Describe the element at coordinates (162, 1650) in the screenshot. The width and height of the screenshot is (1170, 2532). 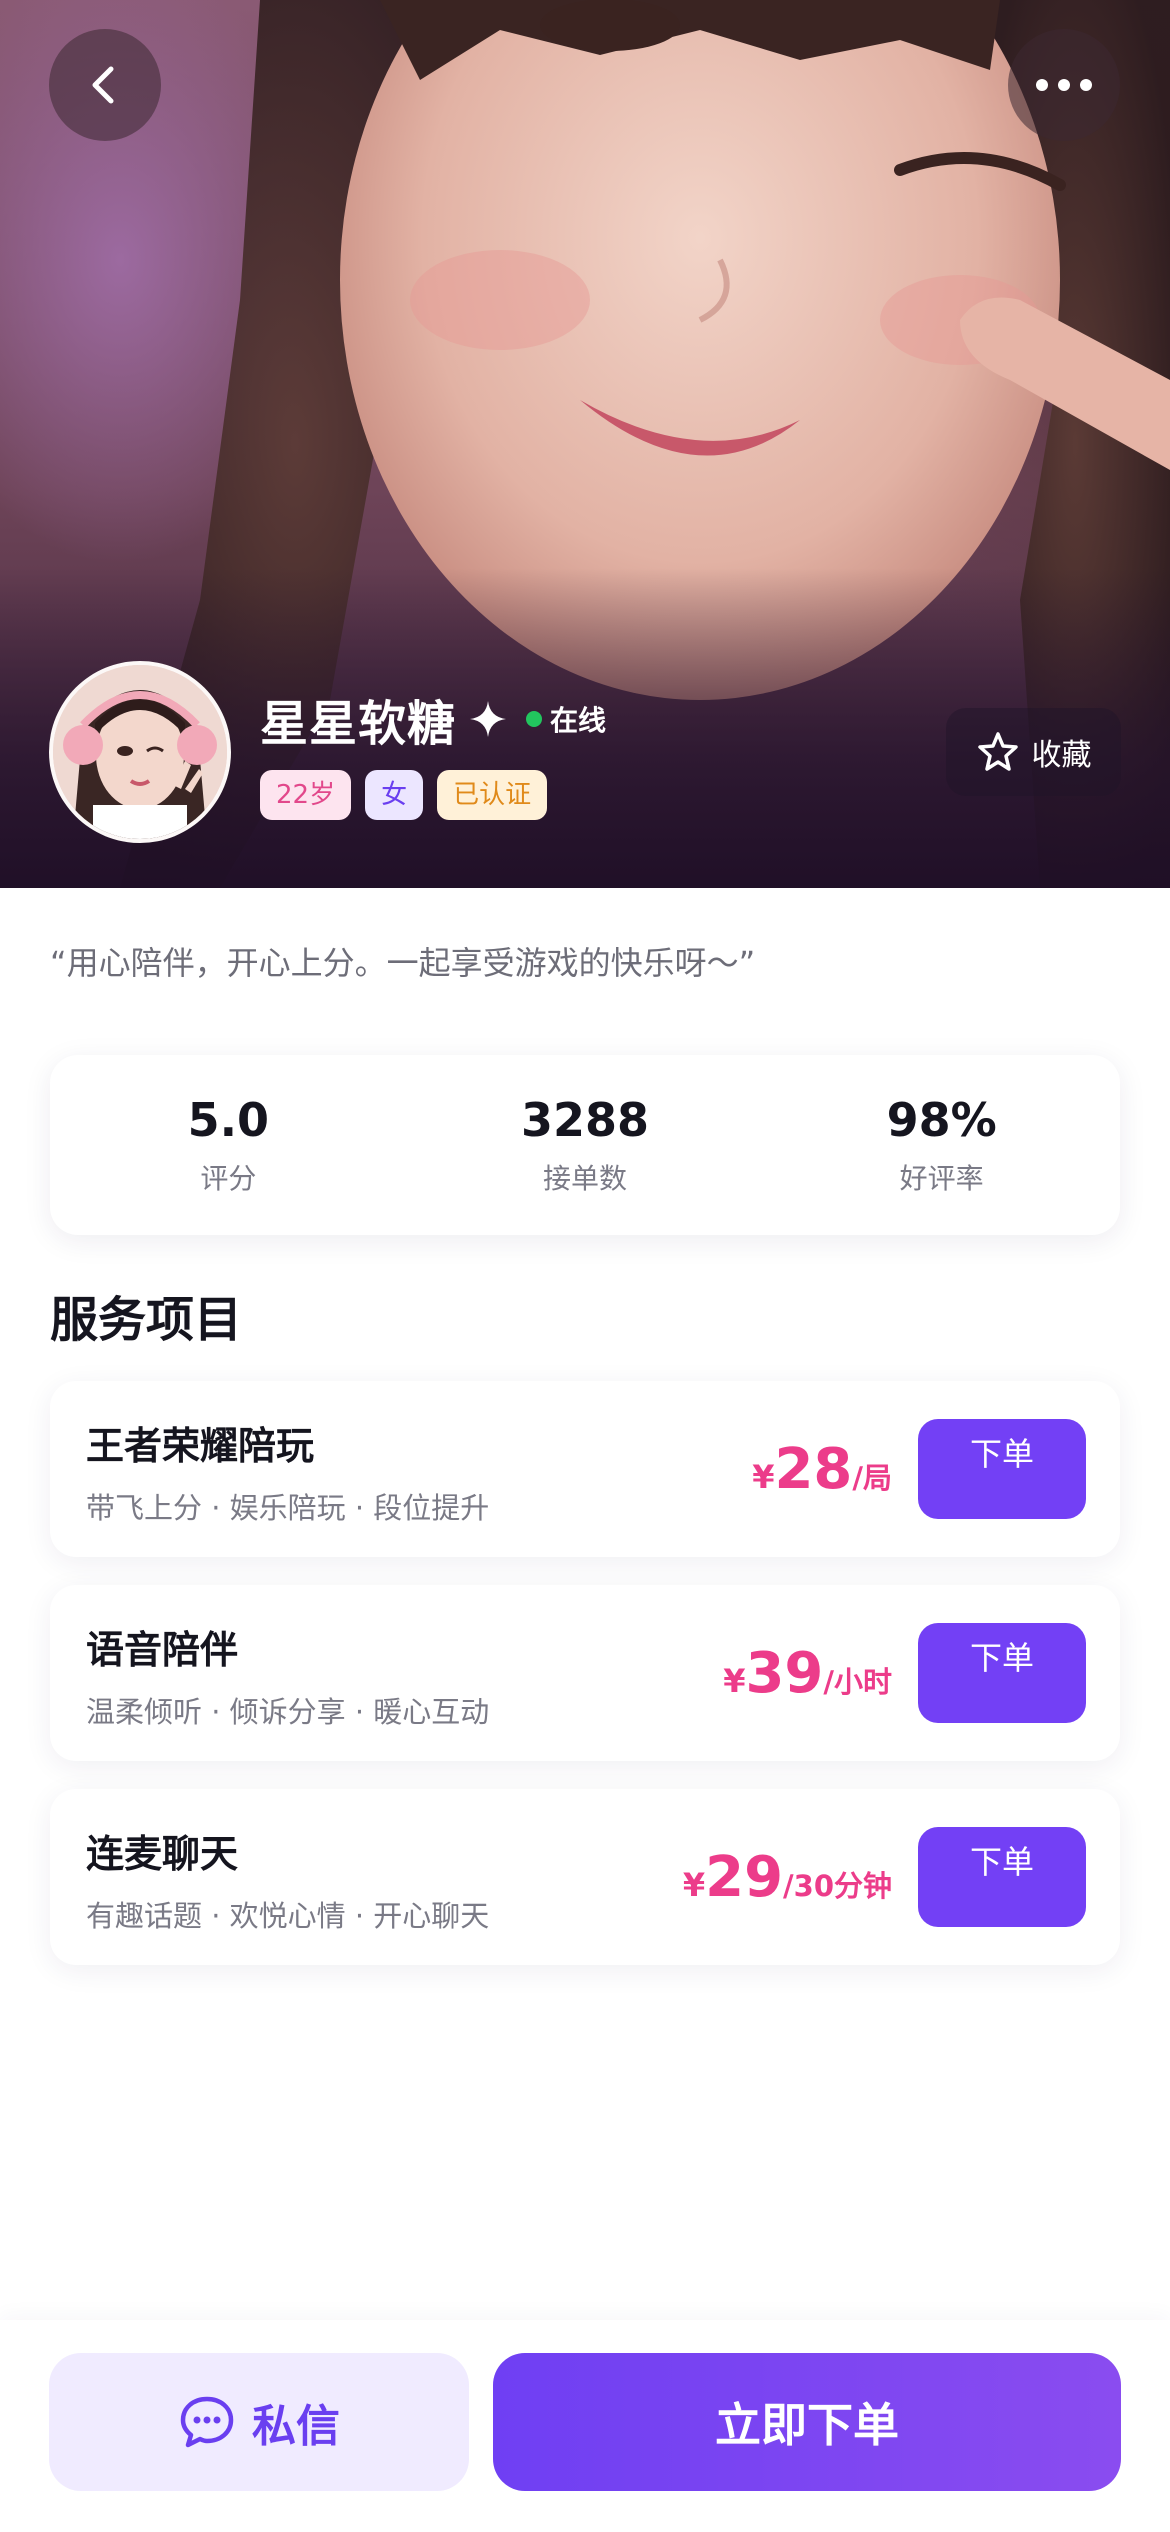
I see `service-name: 语音陪伴` at that location.